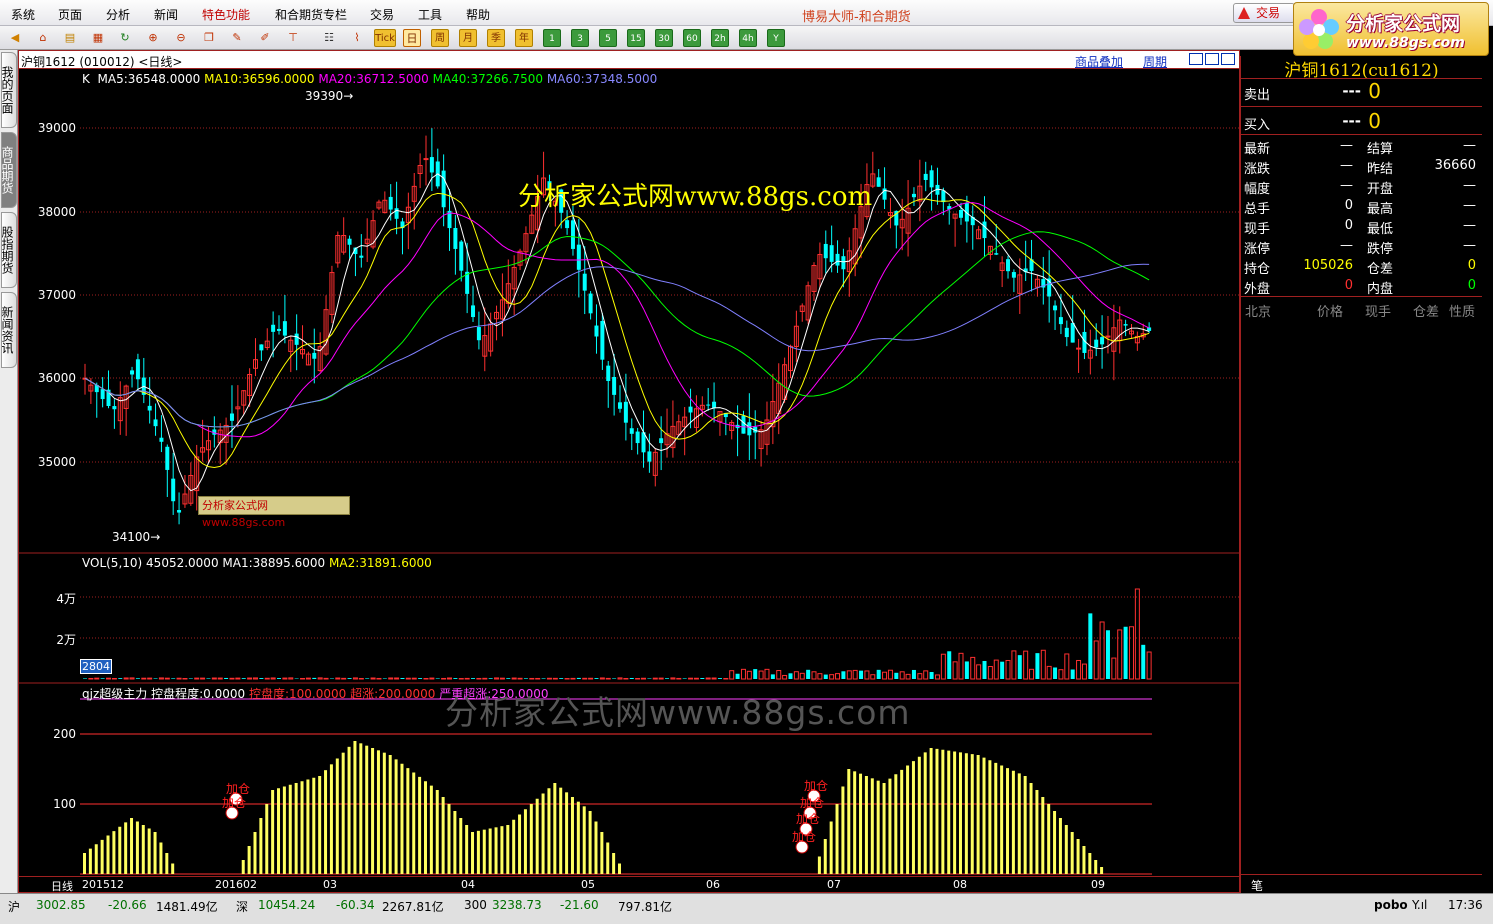 Image resolution: width=1493 pixels, height=924 pixels. Describe the element at coordinates (56, 378) in the screenshot. I see `price-tick-36000: 36000` at that location.